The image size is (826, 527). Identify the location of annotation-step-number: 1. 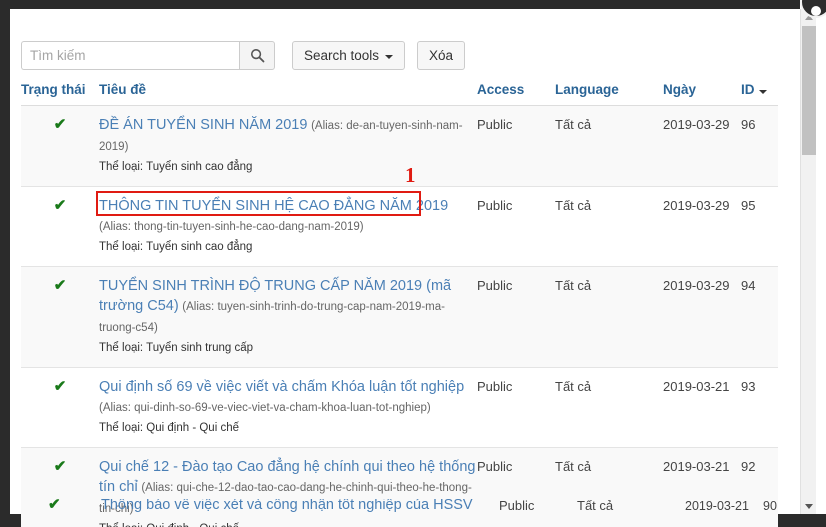
(410, 175).